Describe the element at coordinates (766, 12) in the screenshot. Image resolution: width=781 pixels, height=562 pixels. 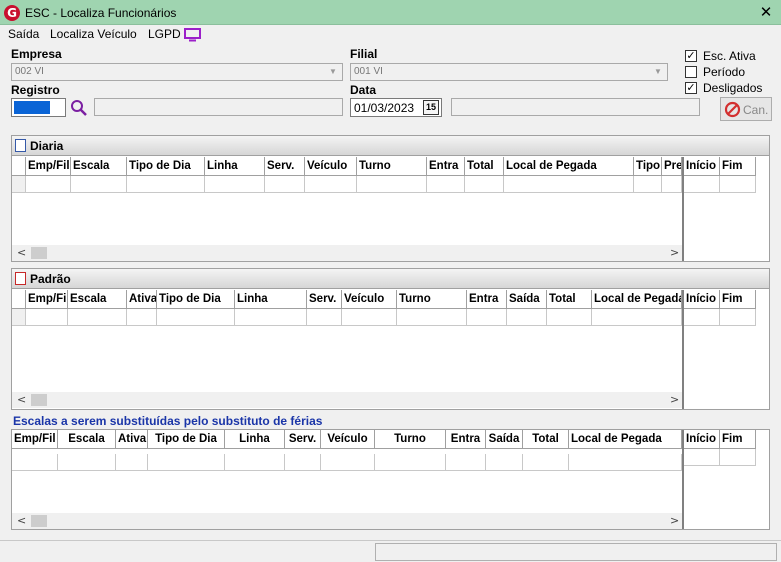
I see `close-icon: ✕` at that location.